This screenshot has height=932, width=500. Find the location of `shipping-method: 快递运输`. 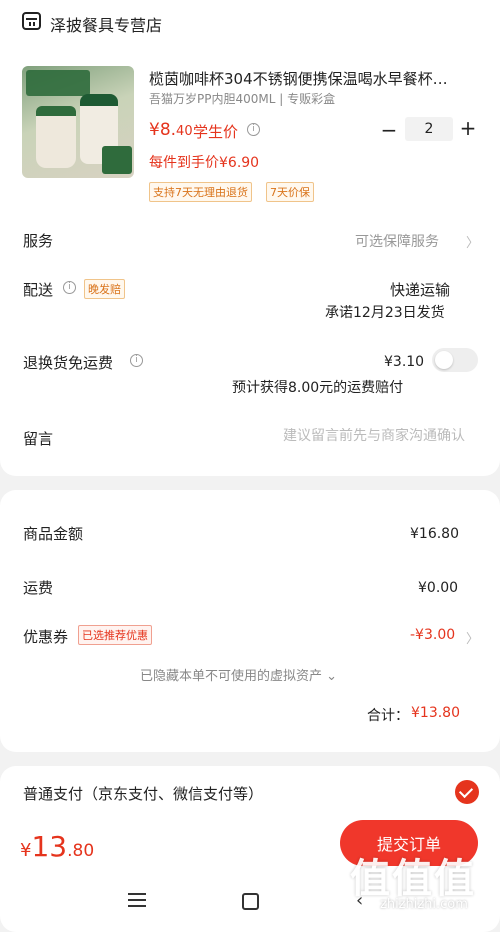

shipping-method: 快递运输 is located at coordinates (420, 289).